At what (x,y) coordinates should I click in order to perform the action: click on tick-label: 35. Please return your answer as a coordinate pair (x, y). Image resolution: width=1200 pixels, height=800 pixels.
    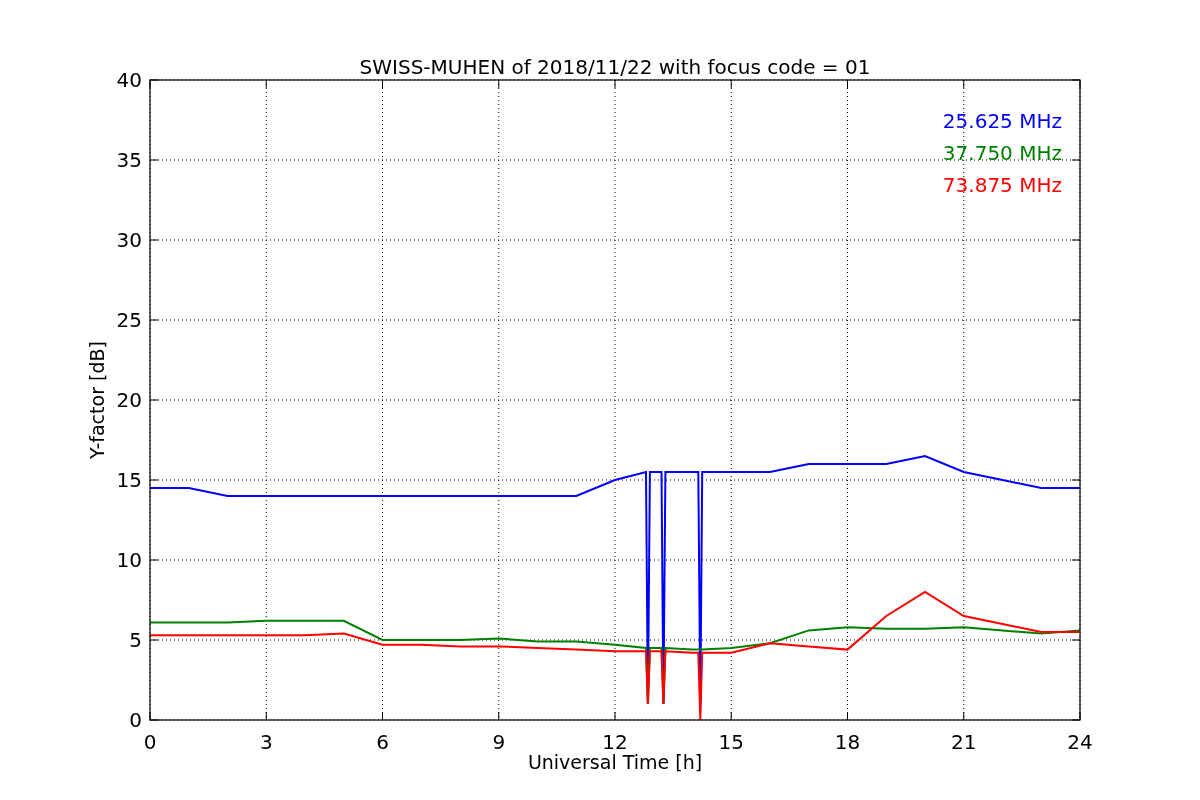
    Looking at the image, I should click on (129, 160).